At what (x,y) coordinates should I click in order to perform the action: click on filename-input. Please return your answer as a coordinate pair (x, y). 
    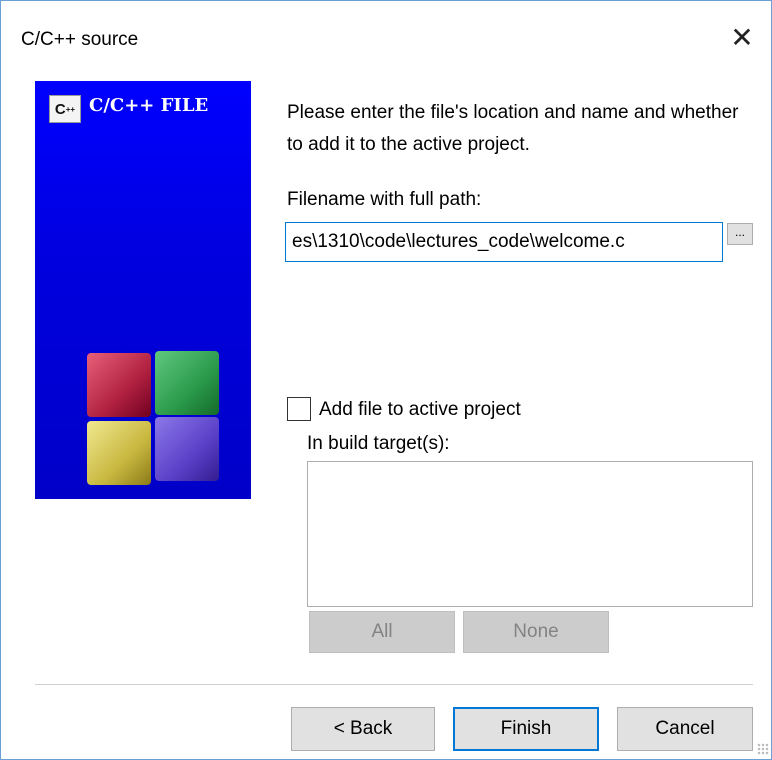
    Looking at the image, I should click on (504, 242).